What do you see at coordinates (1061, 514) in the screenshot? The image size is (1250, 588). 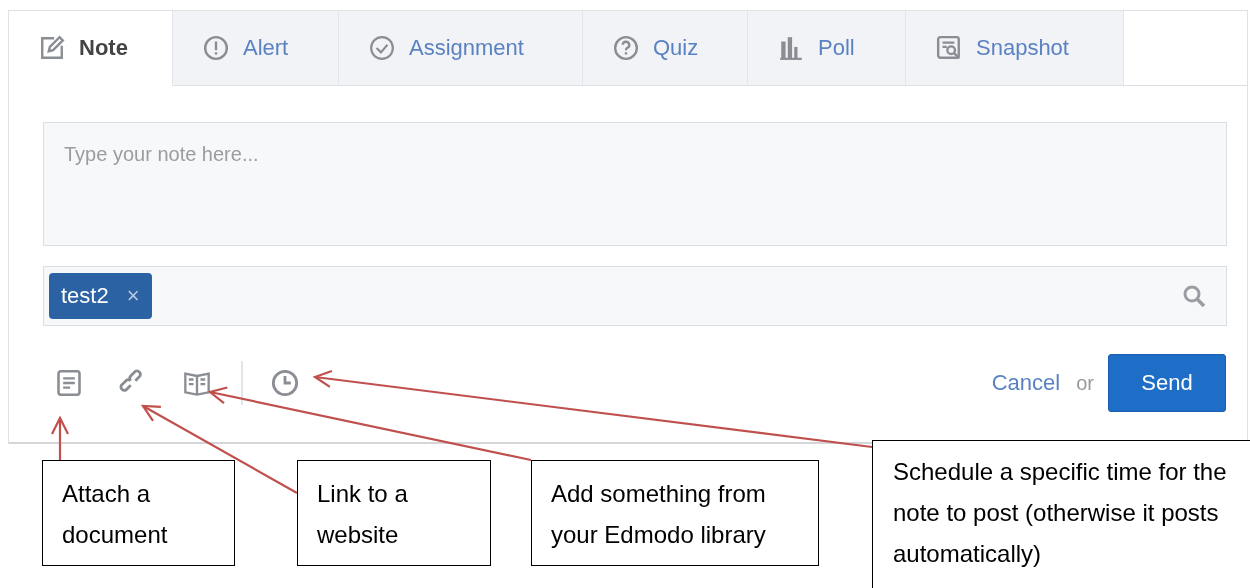 I see `callout-box: Schedule a specific time for the note to post (otherwise it posts automatically)` at bounding box center [1061, 514].